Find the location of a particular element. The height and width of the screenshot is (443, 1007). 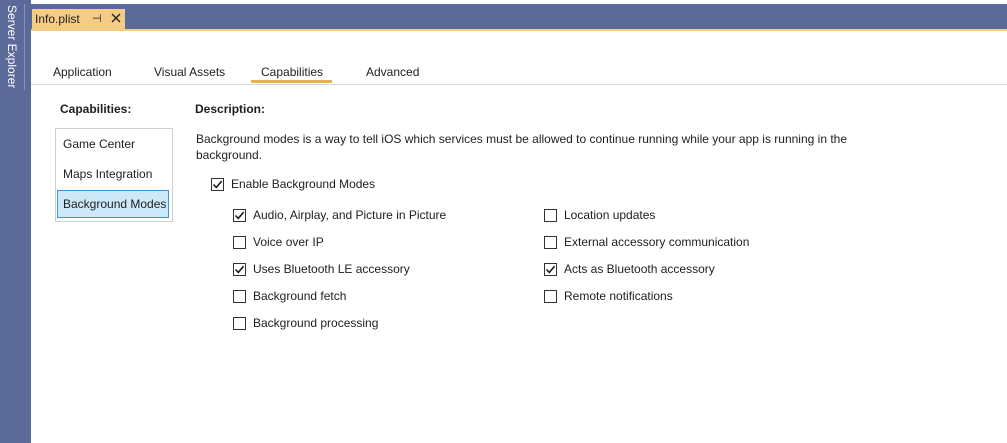

capability-maps-integration: Maps Integration is located at coordinates (113, 174).